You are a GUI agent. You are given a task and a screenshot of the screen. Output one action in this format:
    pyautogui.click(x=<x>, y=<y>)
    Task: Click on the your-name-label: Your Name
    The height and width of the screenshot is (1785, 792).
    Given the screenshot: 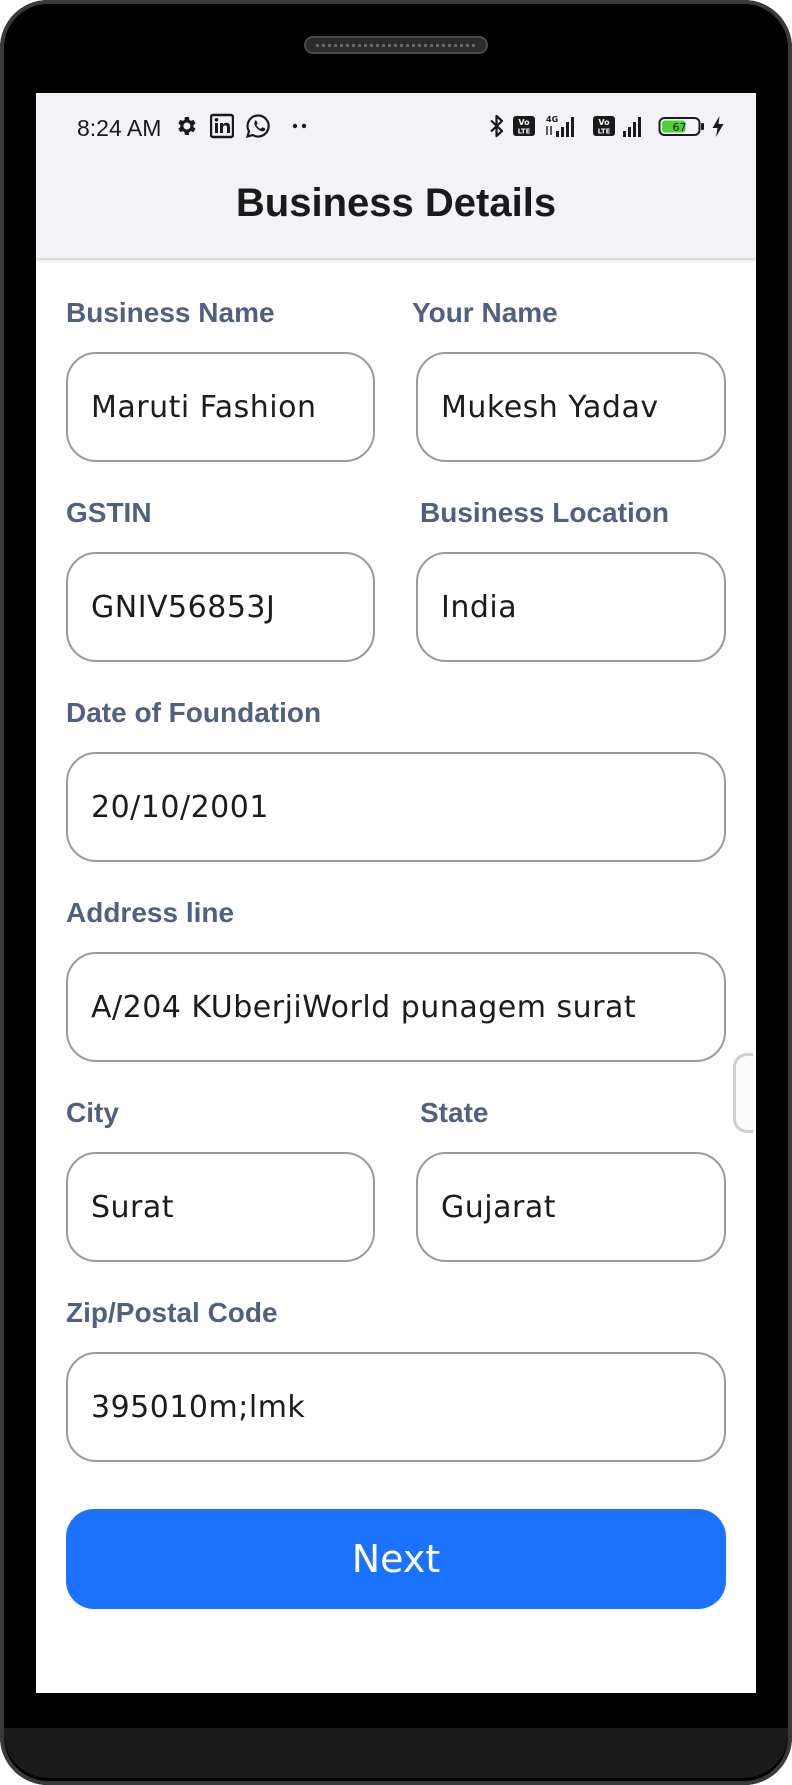 What is the action you would take?
    pyautogui.click(x=485, y=312)
    